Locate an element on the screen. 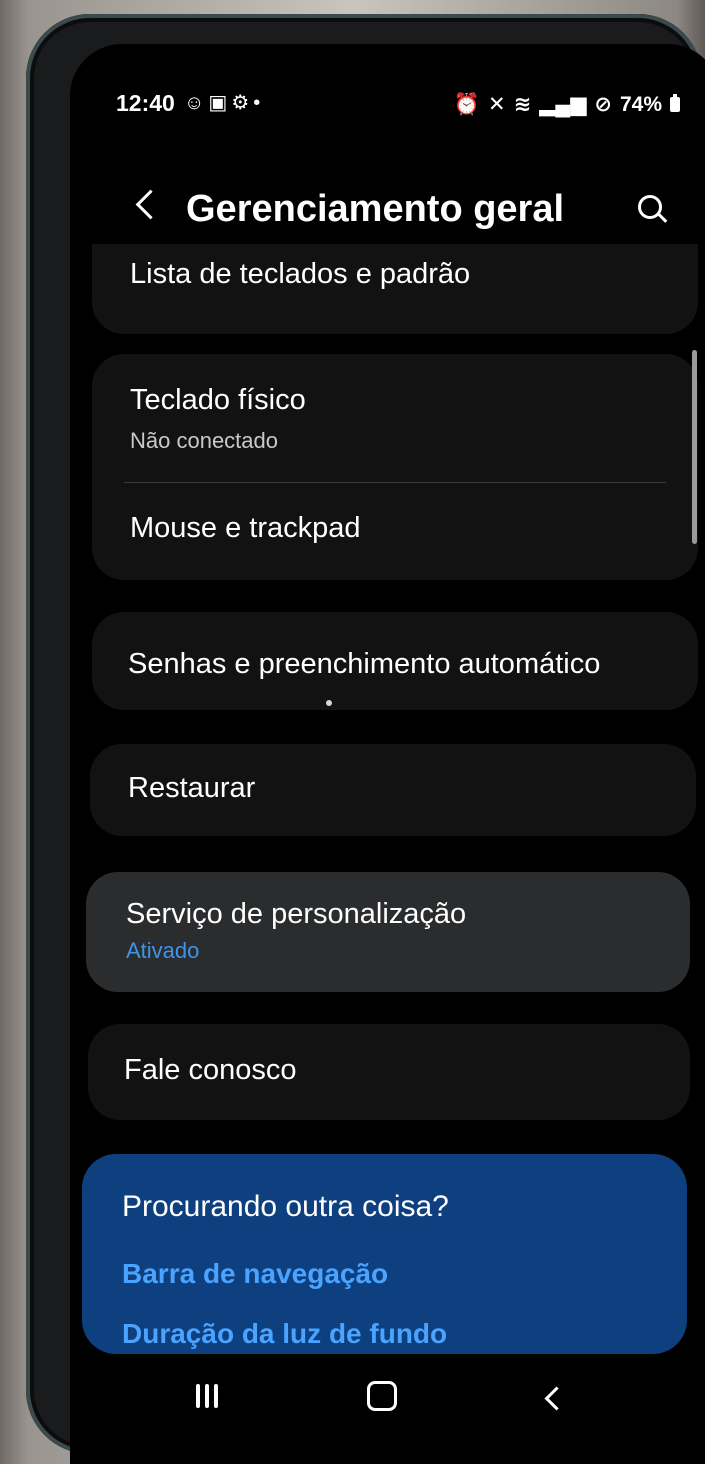  battery-level: 74% is located at coordinates (640, 104).